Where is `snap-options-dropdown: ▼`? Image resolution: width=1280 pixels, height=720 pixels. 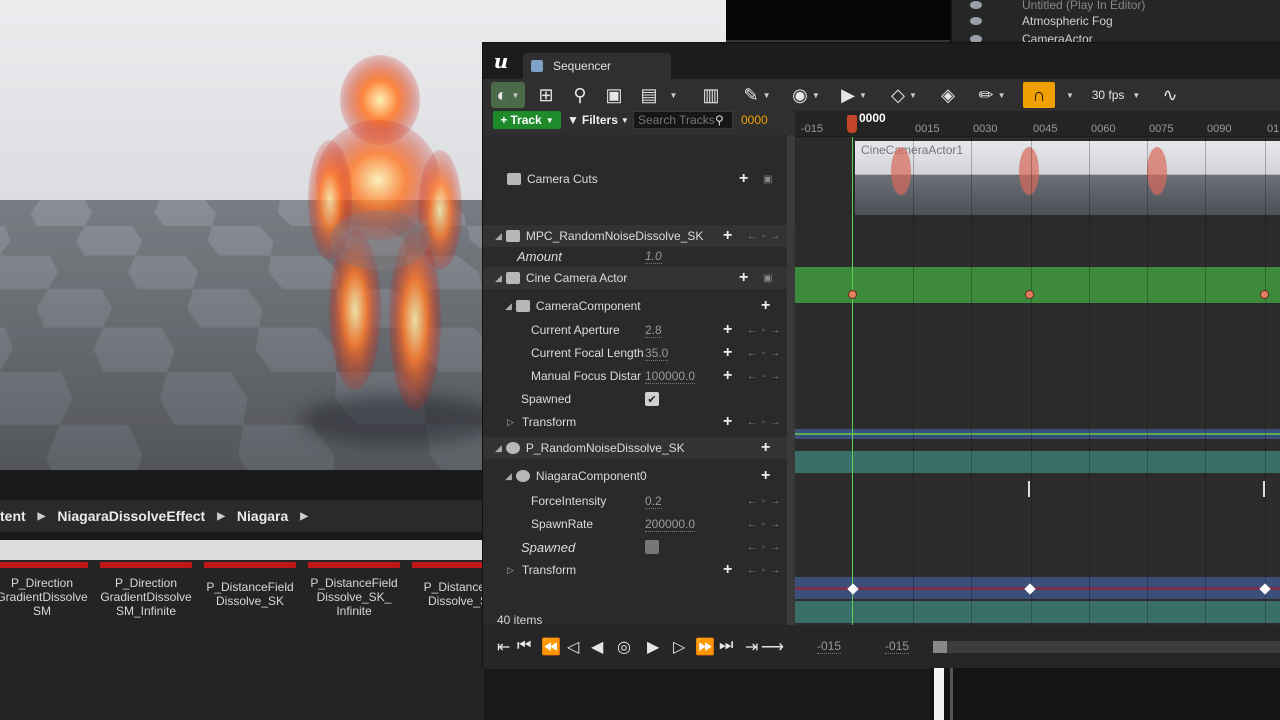 snap-options-dropdown: ▼ is located at coordinates (1070, 95).